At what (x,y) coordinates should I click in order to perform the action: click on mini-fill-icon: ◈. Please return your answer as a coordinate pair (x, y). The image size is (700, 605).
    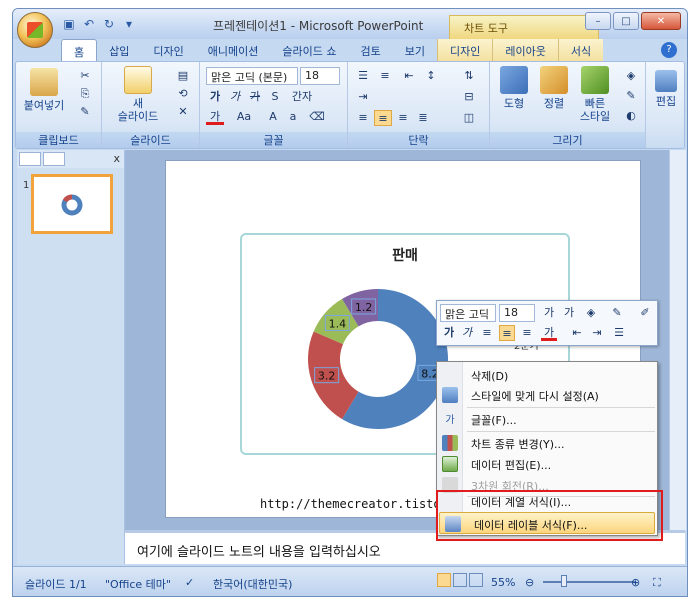
    Looking at the image, I should click on (591, 313).